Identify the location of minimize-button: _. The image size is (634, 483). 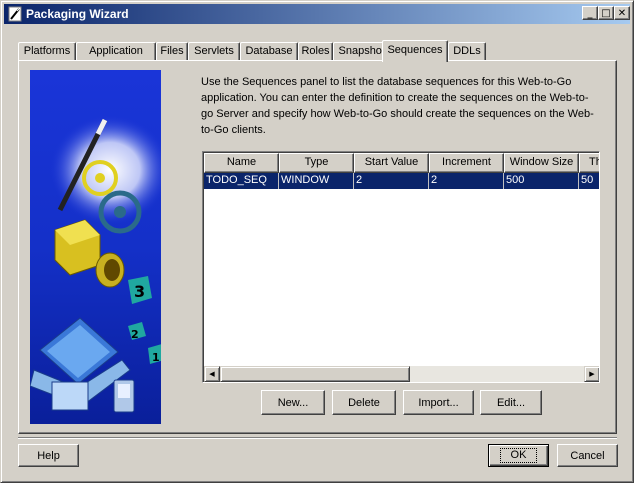
(590, 13).